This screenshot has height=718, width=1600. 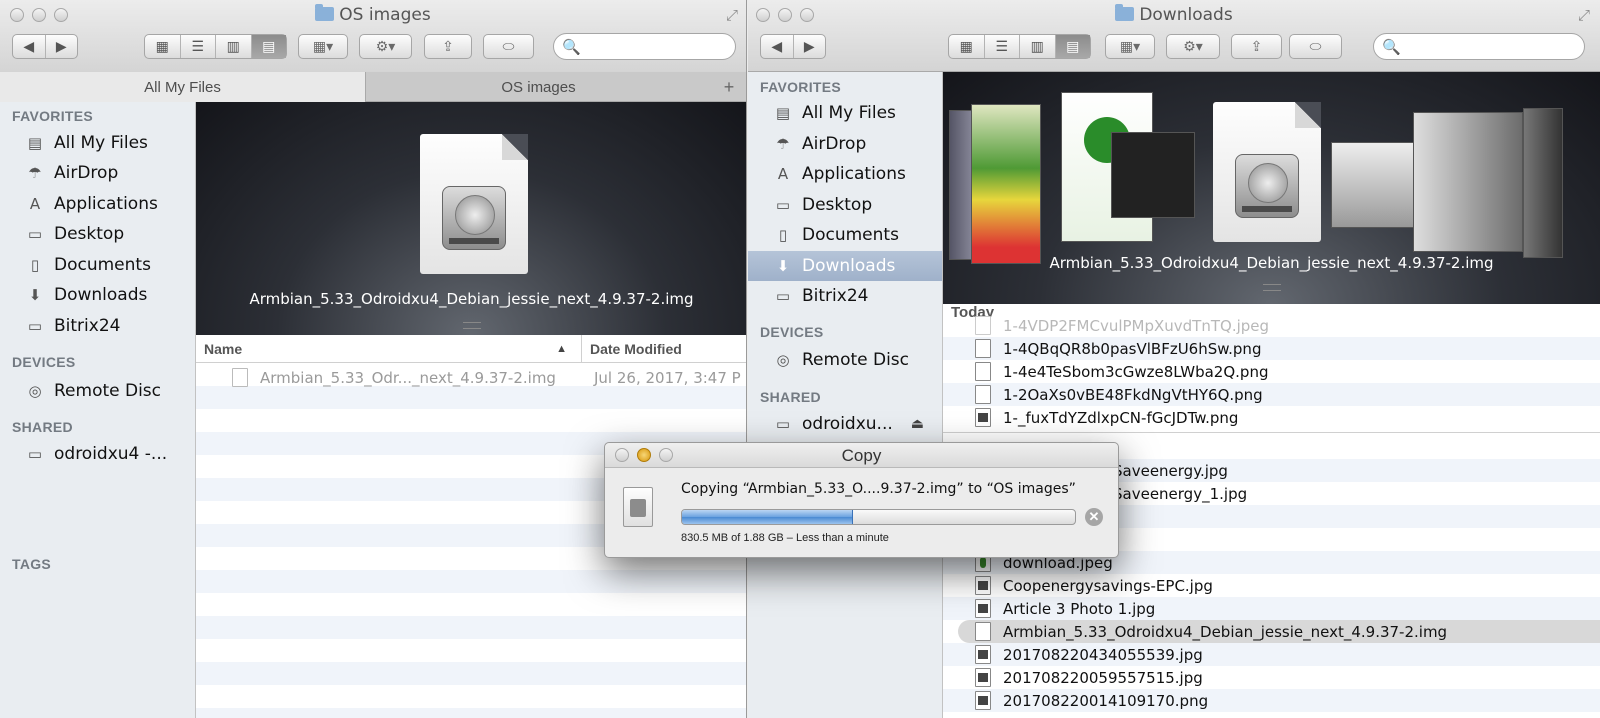 I want to click on zoom-button, so click(x=666, y=455).